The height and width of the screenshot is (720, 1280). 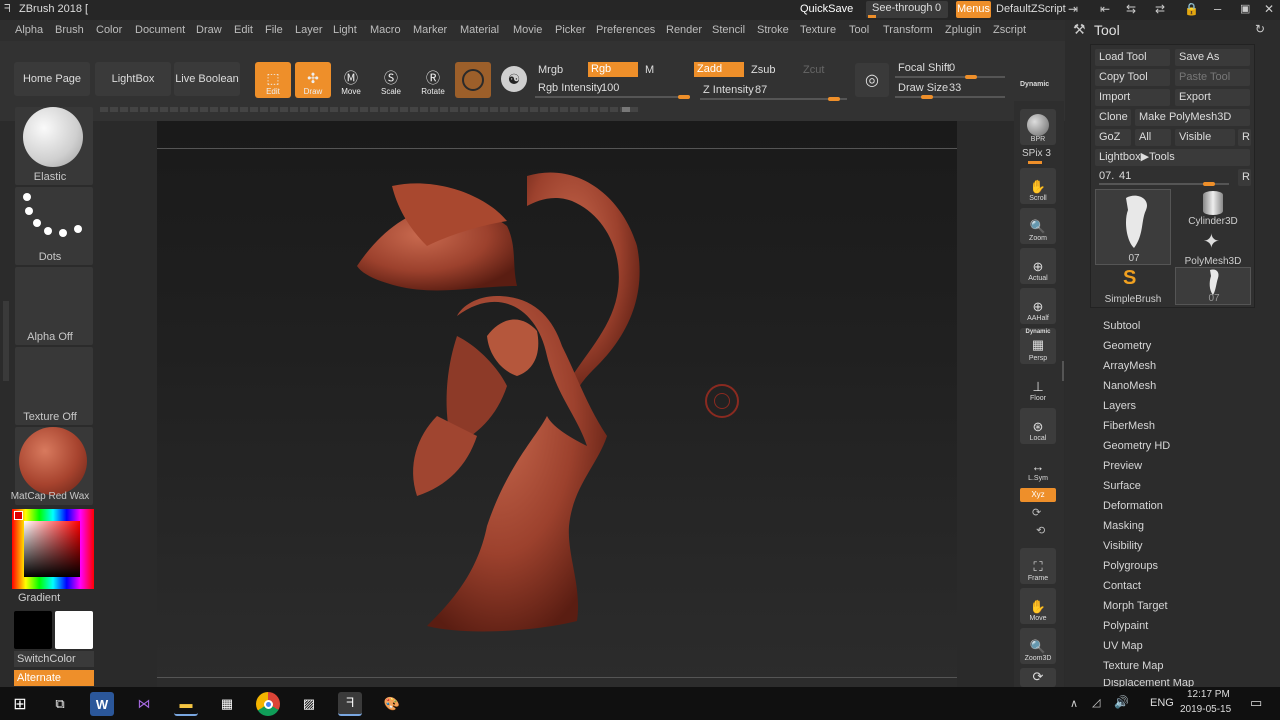 I want to click on m-button: M, so click(x=648, y=70).